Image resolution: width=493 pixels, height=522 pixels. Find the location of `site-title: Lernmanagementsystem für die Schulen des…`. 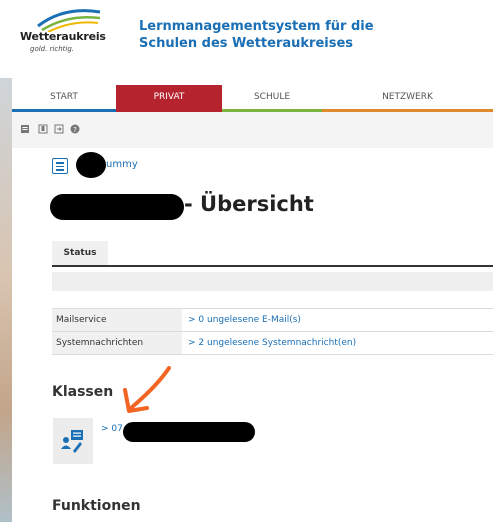

site-title: Lernmanagementsystem für die Schulen des… is located at coordinates (256, 35).